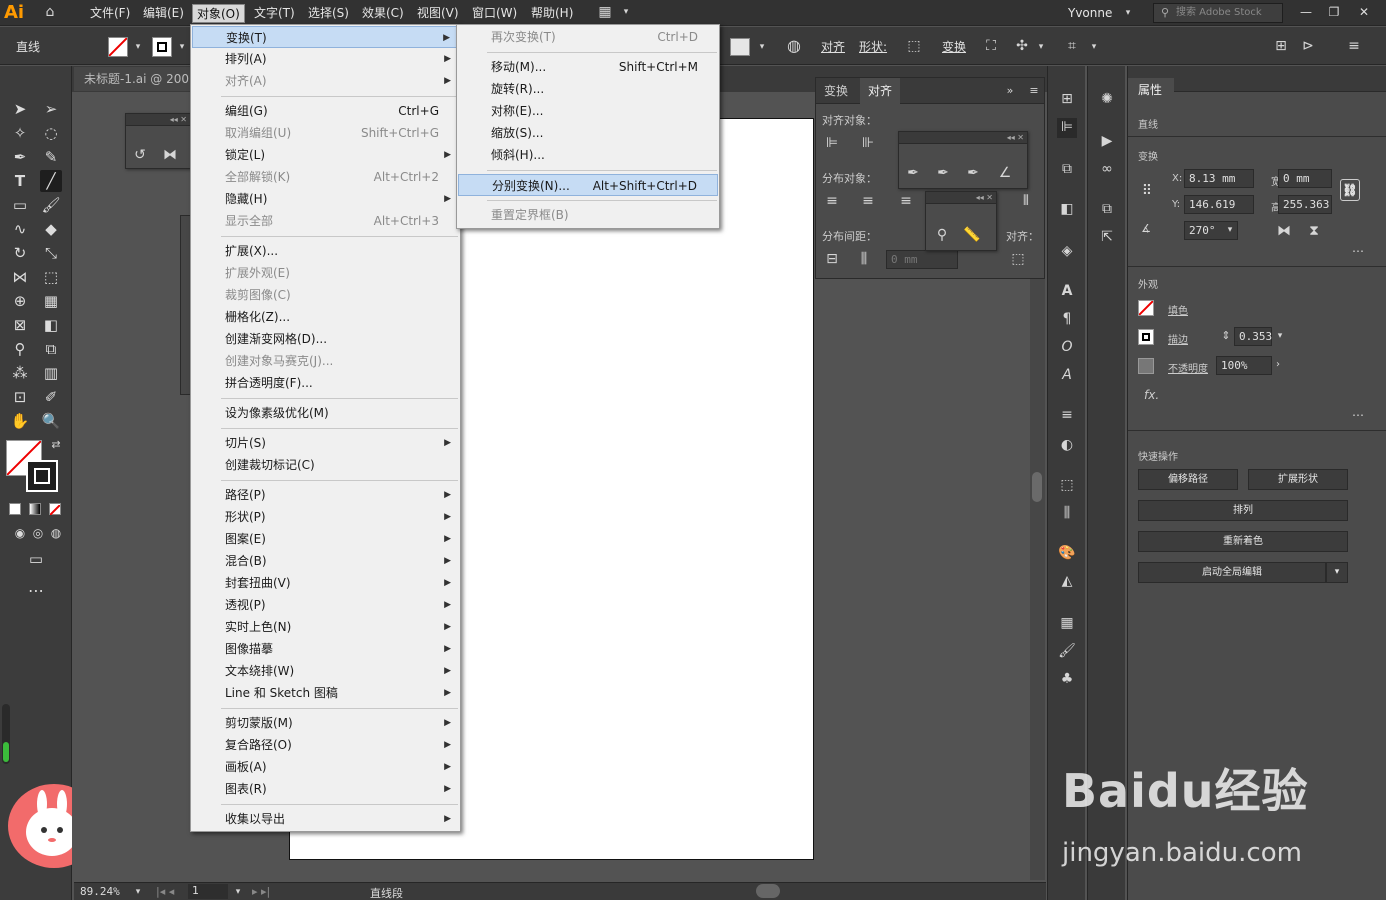  What do you see at coordinates (1306, 12) in the screenshot?
I see `minimize-icon: —` at bounding box center [1306, 12].